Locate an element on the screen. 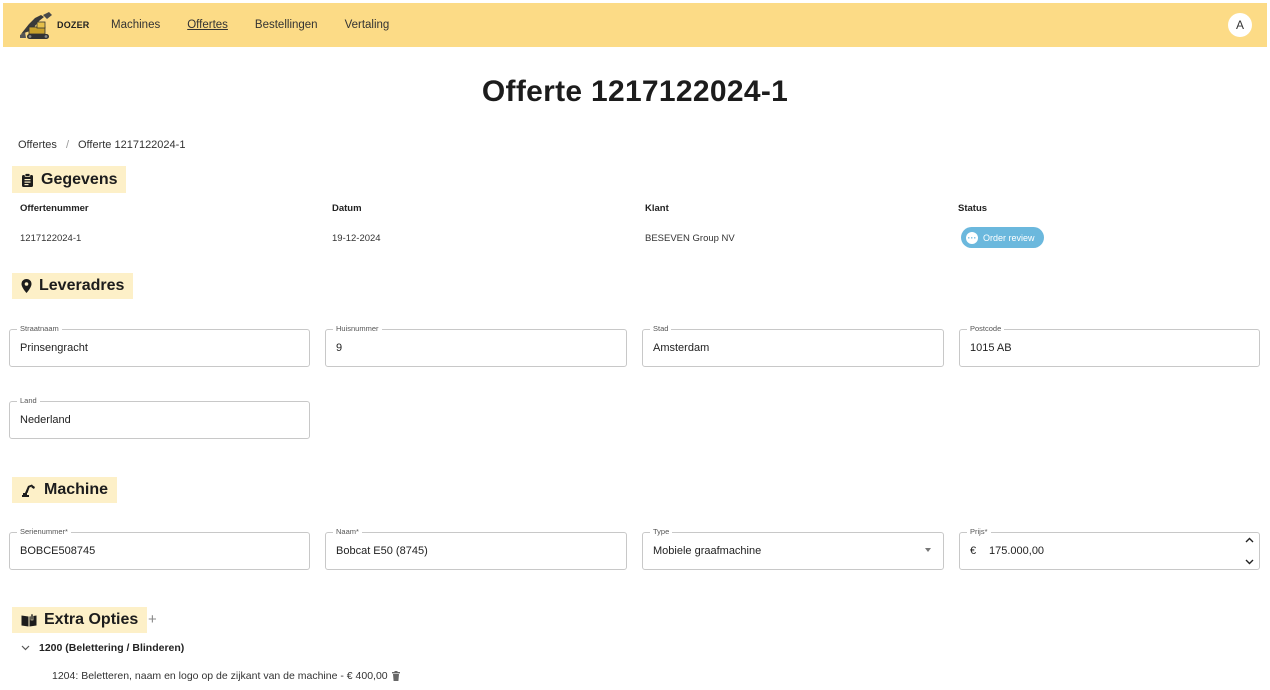 This screenshot has height=690, width=1270. label-klant: Klant is located at coordinates (657, 208).